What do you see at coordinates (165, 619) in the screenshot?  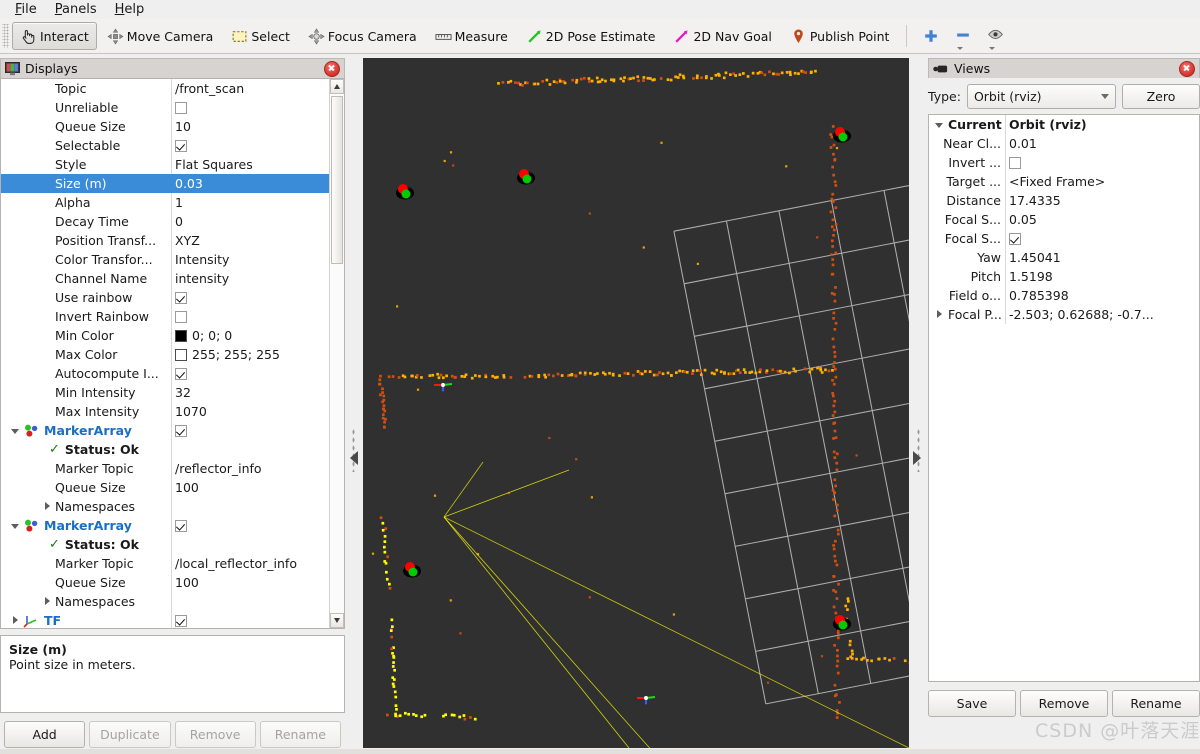 I see `display-property-row: TF` at bounding box center [165, 619].